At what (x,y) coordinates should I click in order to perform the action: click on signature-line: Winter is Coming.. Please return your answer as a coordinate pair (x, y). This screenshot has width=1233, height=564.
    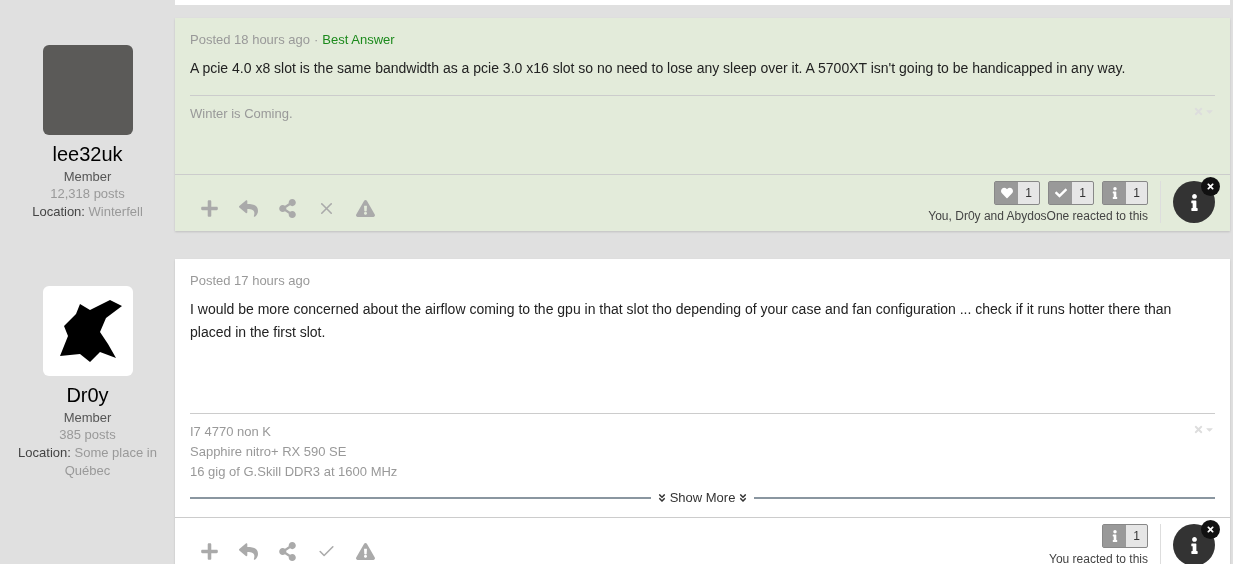
    Looking at the image, I should click on (241, 114).